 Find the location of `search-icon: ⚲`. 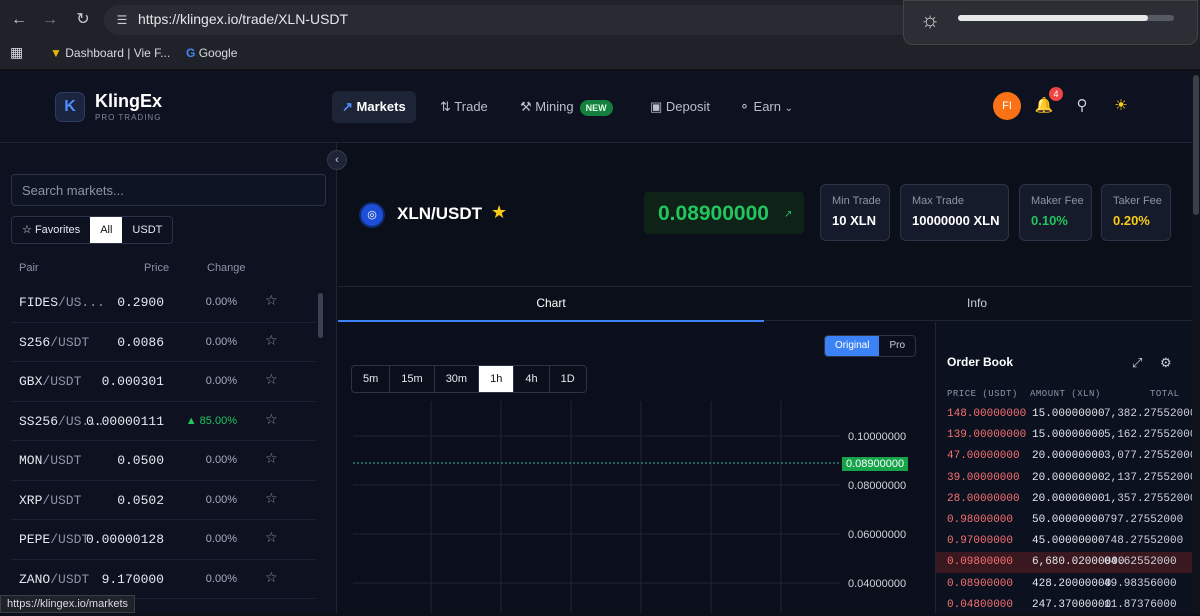

search-icon: ⚲ is located at coordinates (1082, 106).